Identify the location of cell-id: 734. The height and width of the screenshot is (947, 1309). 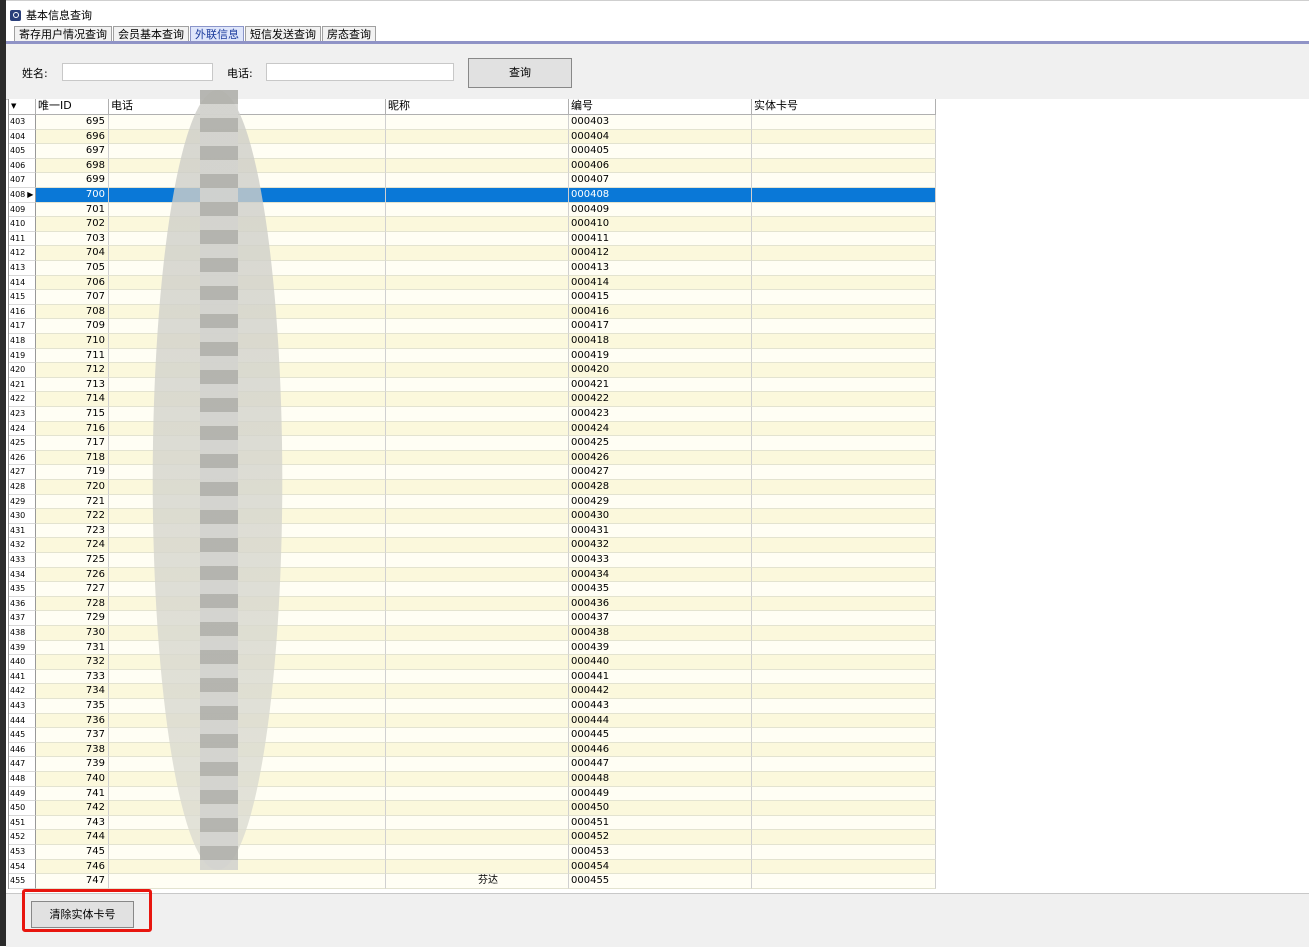
(72, 691).